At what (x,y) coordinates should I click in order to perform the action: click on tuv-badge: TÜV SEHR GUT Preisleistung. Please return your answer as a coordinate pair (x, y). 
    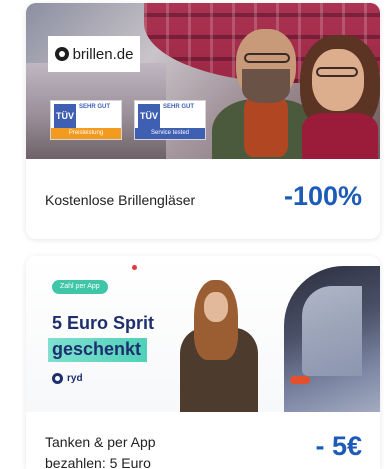
    Looking at the image, I should click on (86, 120).